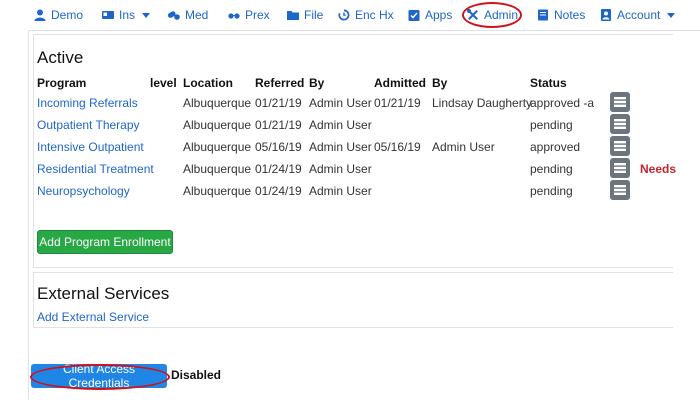  Describe the element at coordinates (100, 377) in the screenshot. I see `credentials-highlight-annotation` at that location.